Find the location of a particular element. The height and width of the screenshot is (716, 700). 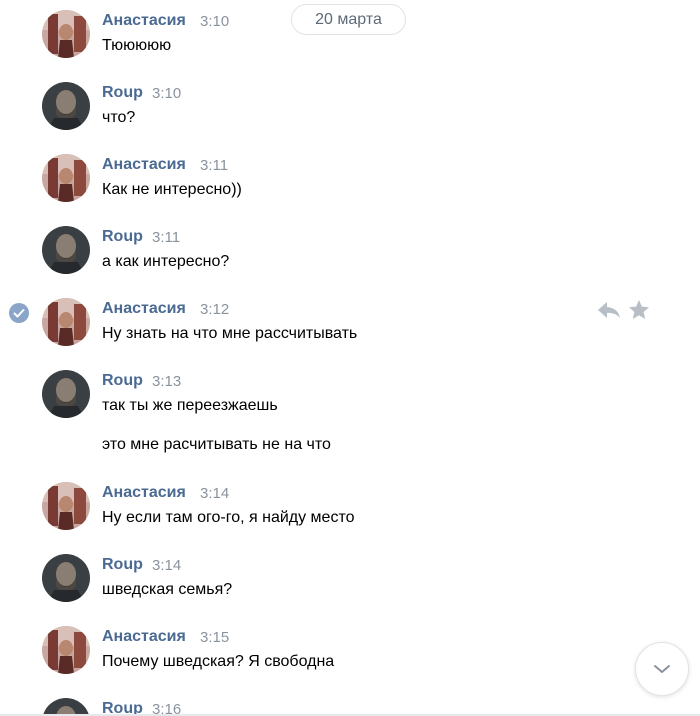

chevron-down-icon is located at coordinates (662, 669).